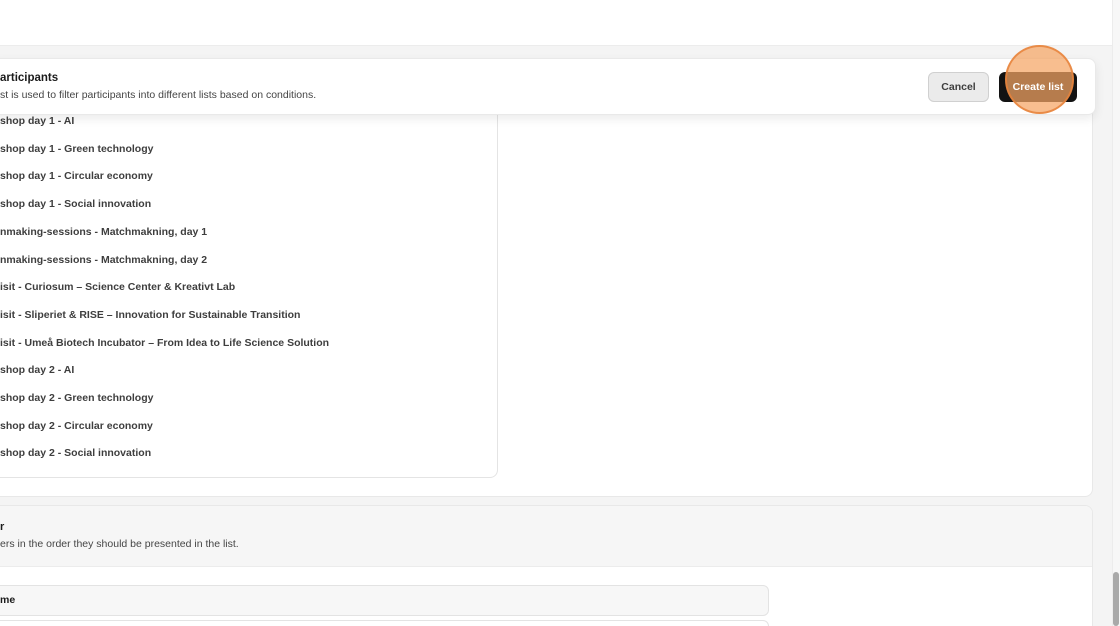 The width and height of the screenshot is (1120, 626). What do you see at coordinates (103, 232) in the screenshot?
I see `condition-list-item: nmaking-sessions - Matchmakning, day 1` at bounding box center [103, 232].